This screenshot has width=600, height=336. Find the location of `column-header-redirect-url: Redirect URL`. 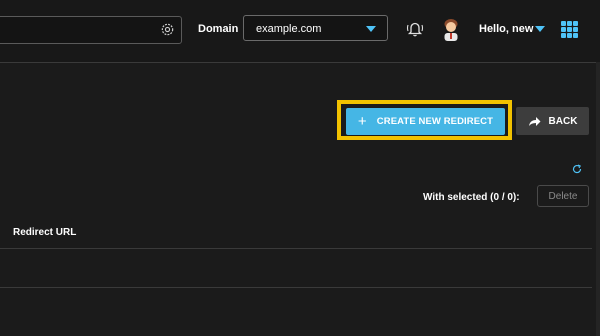

column-header-redirect-url: Redirect URL is located at coordinates (44, 232).